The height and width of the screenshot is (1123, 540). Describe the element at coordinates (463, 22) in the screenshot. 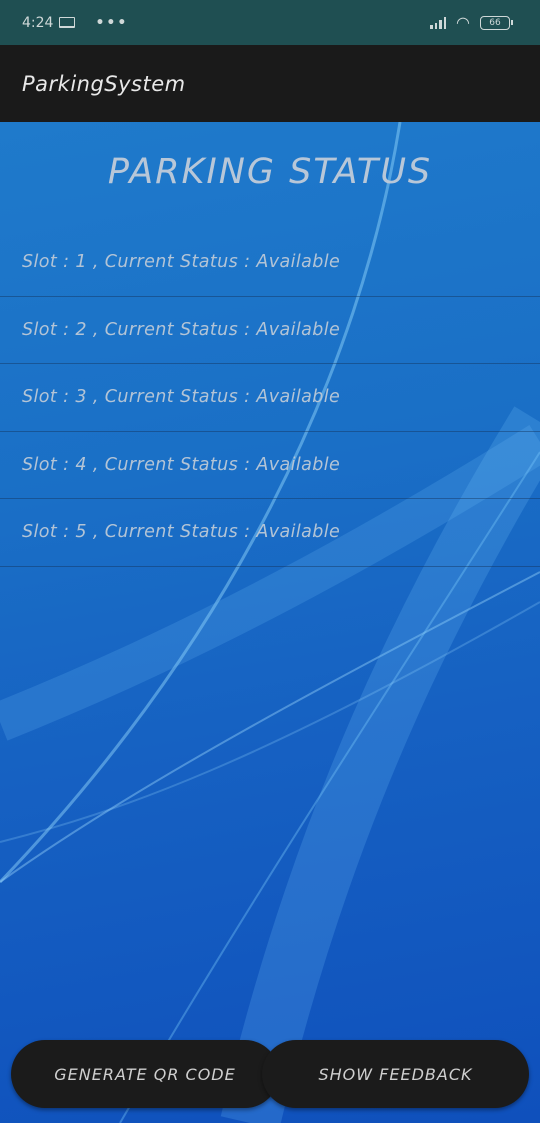

I see `wifi-icon: ◠` at that location.